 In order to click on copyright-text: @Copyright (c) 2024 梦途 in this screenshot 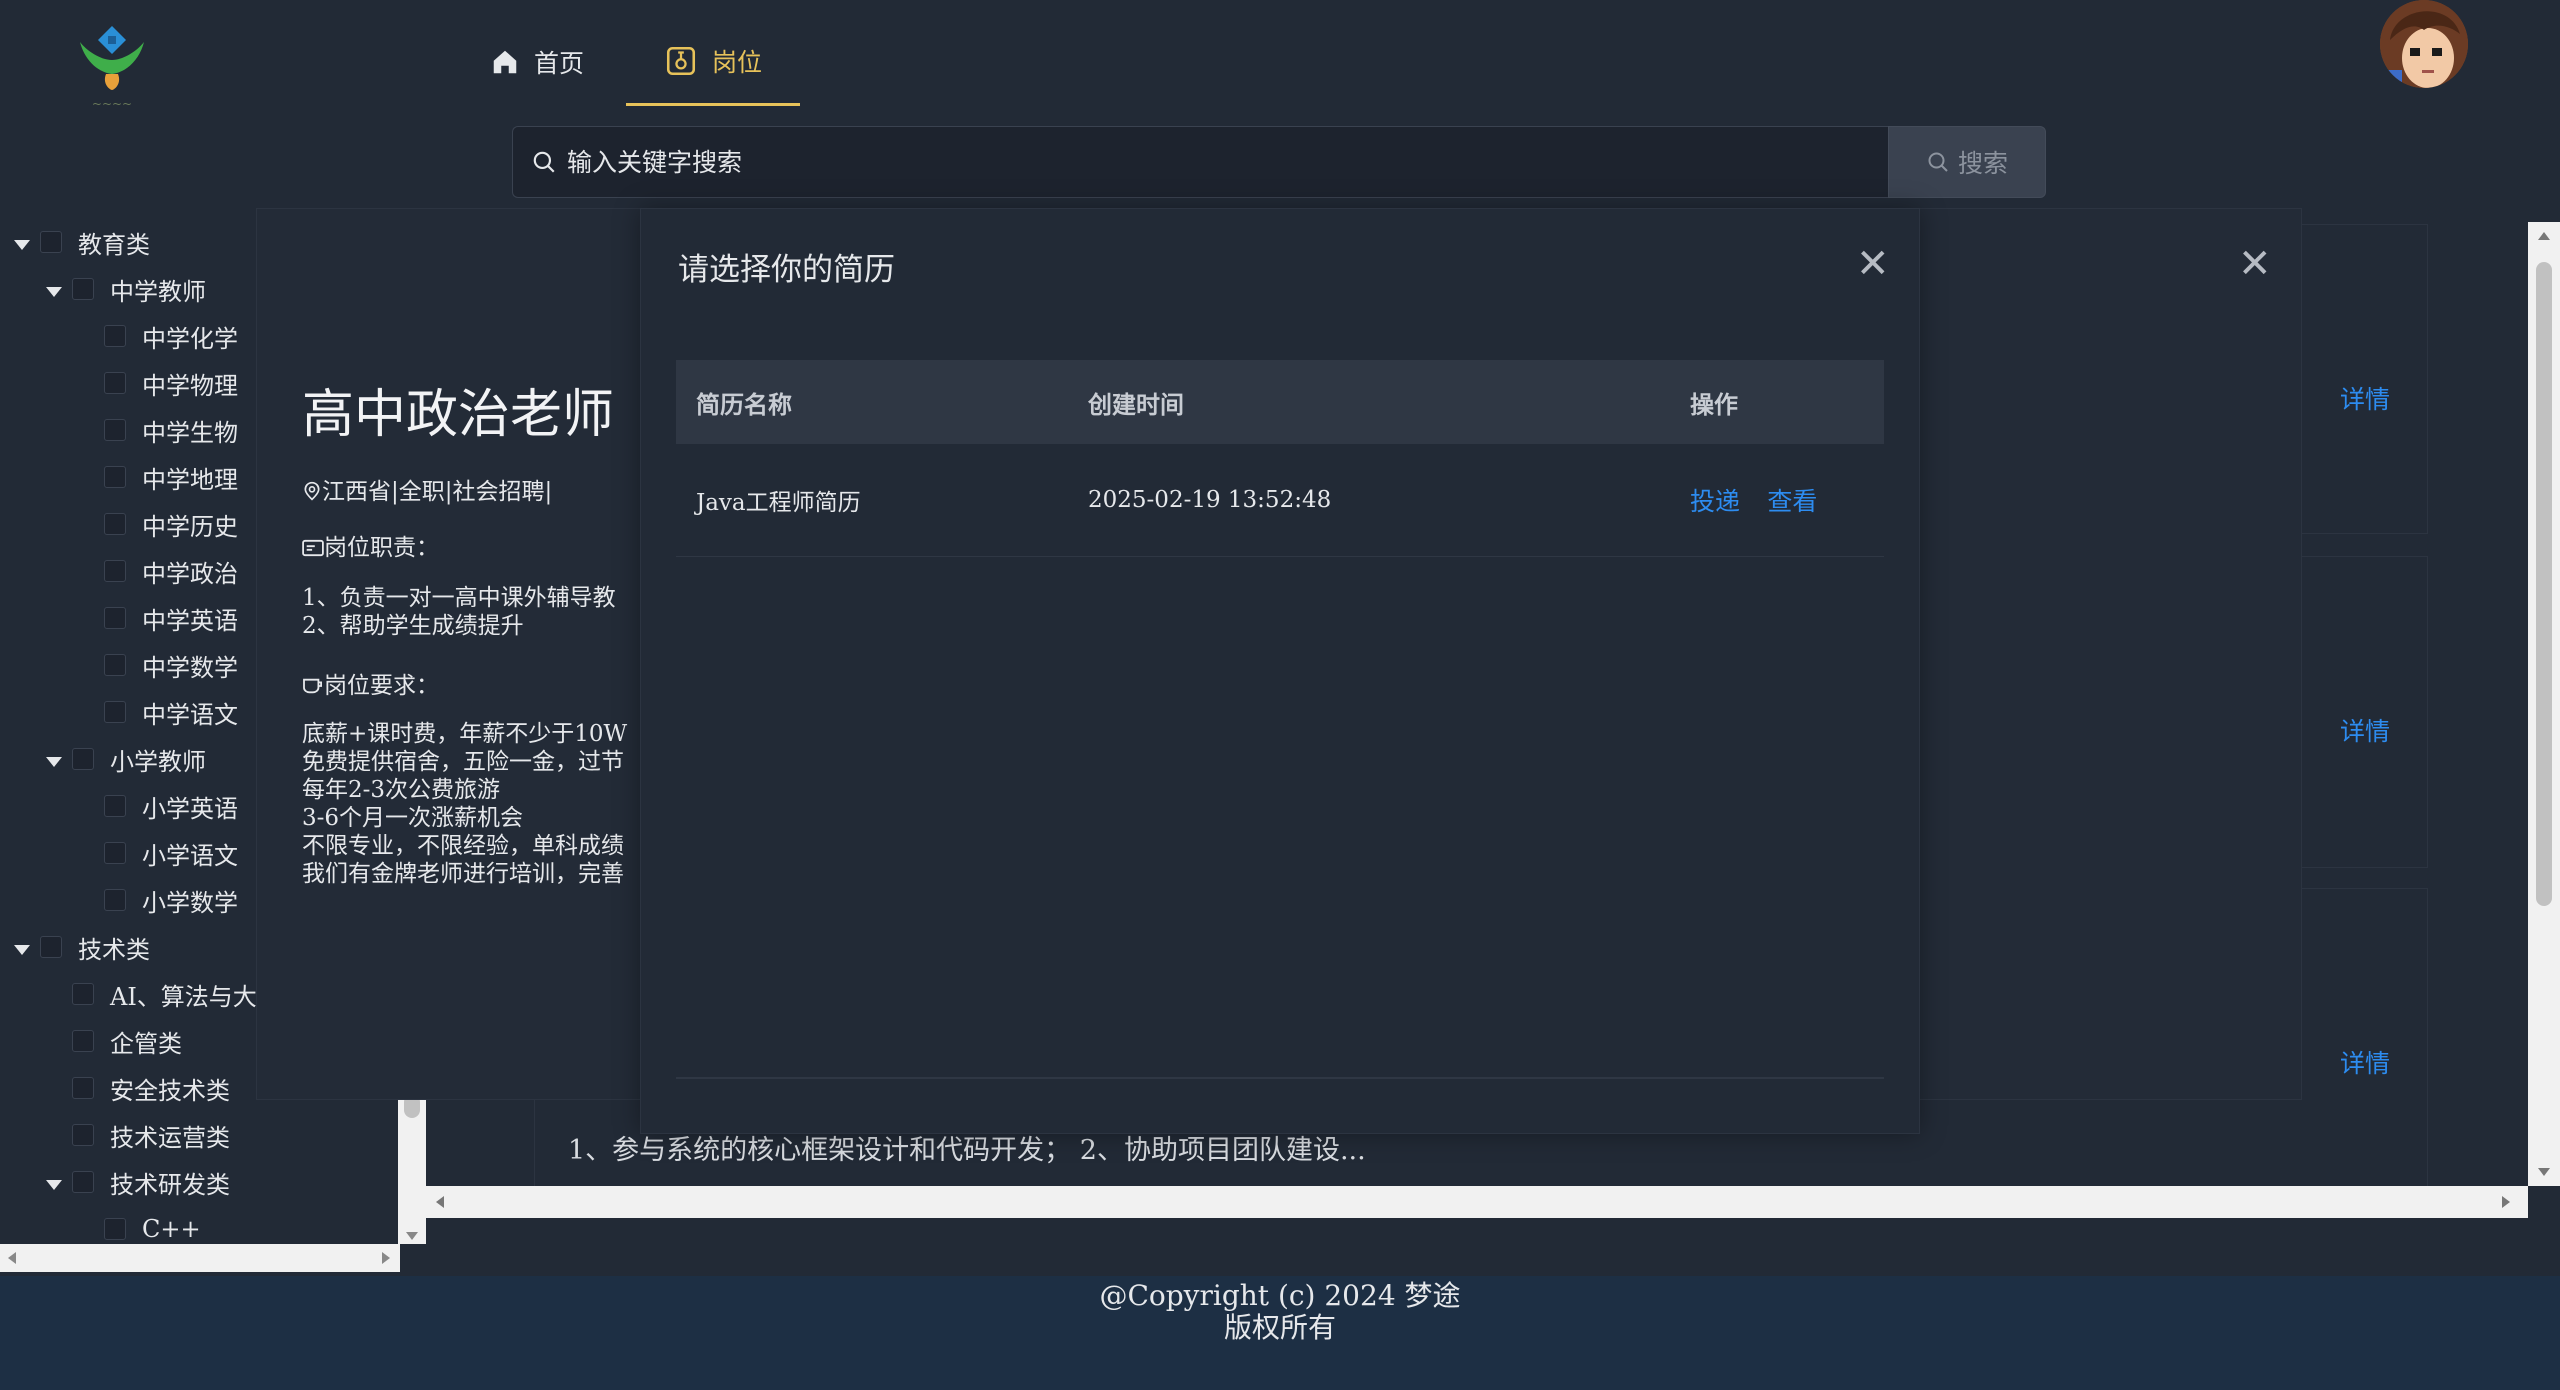, I will do `click(1280, 1295)`.